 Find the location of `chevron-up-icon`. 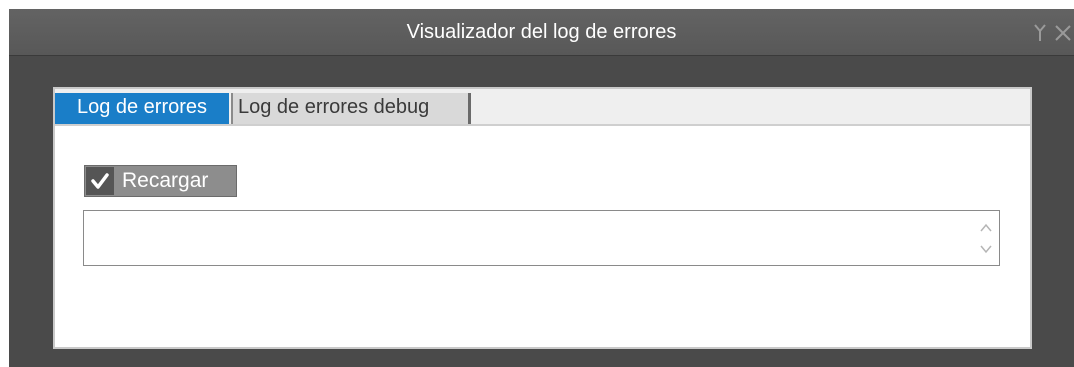

chevron-up-icon is located at coordinates (986, 228).